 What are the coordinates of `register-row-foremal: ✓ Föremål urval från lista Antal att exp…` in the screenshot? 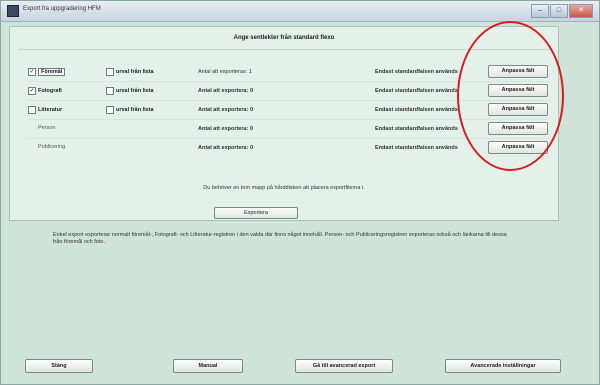 It's located at (289, 72).